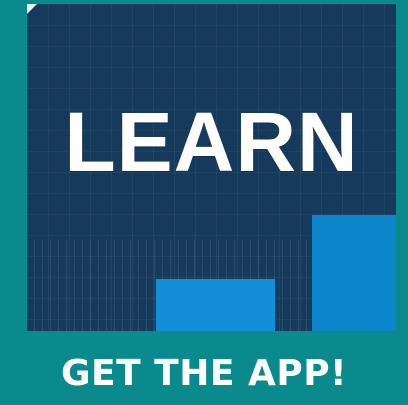  What do you see at coordinates (354, 273) in the screenshot?
I see `bar-chart-bar-tall` at bounding box center [354, 273].